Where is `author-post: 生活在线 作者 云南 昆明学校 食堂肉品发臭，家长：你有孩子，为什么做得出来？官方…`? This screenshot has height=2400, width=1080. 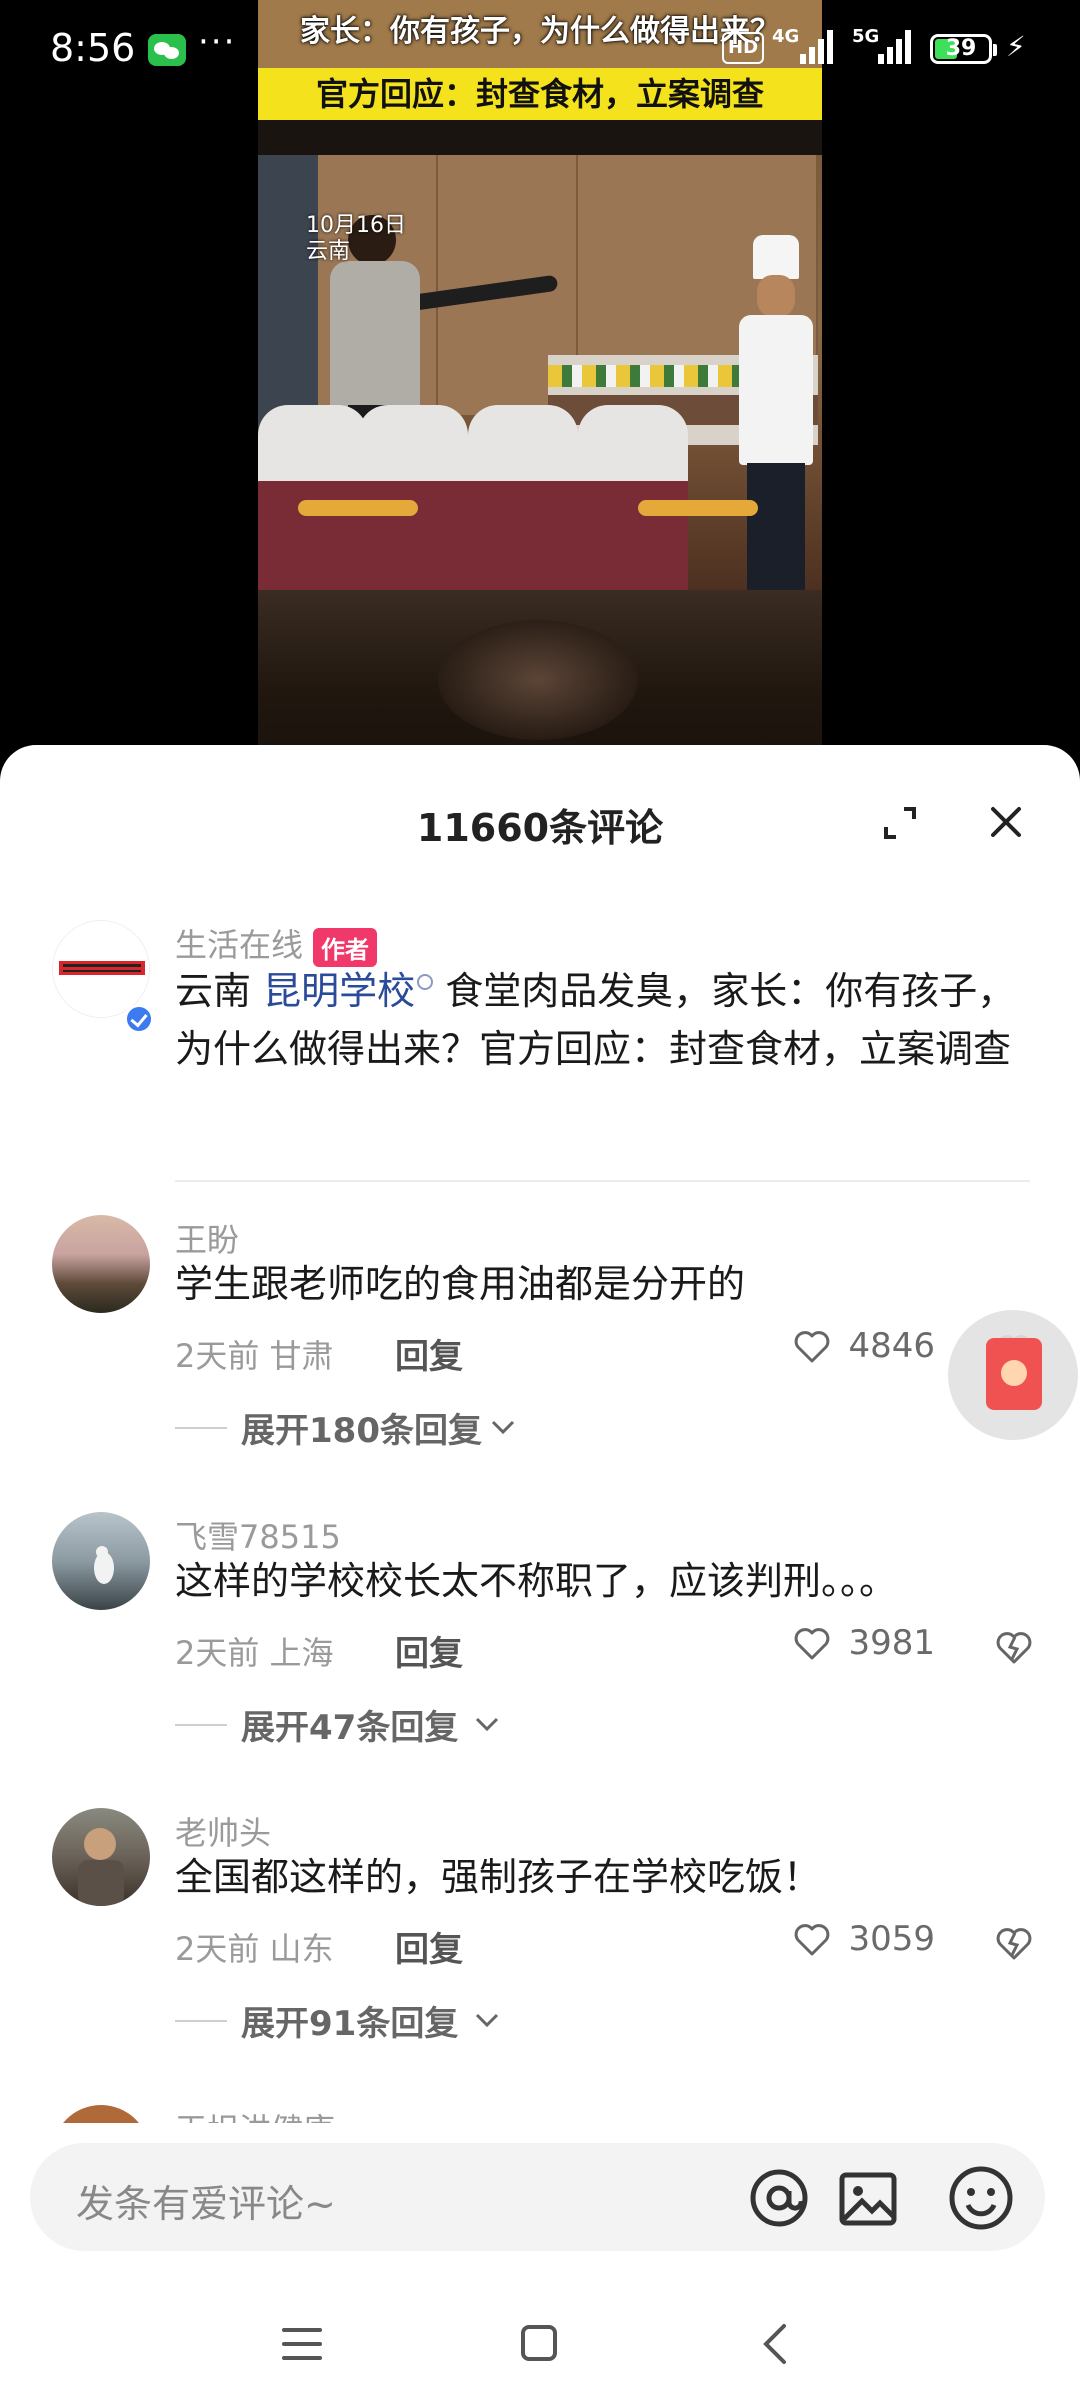
author-post: 生活在线 作者 云南 昆明学校 食堂肉品发臭，家长：你有孩子，为什么做得出来？官方… is located at coordinates (540, 1045).